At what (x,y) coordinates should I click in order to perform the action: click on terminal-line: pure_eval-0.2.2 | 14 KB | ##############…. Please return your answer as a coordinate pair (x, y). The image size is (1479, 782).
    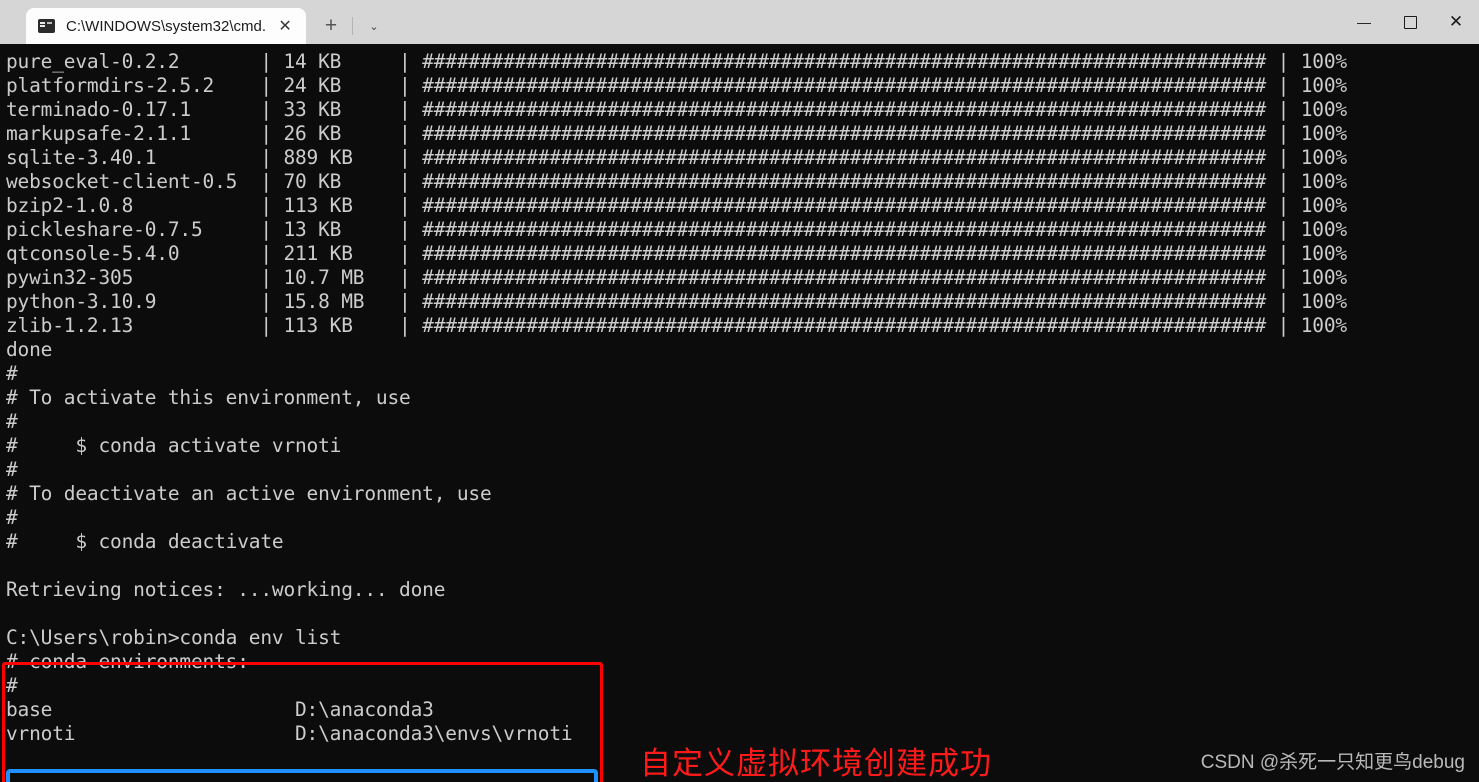
    Looking at the image, I should click on (676, 61).